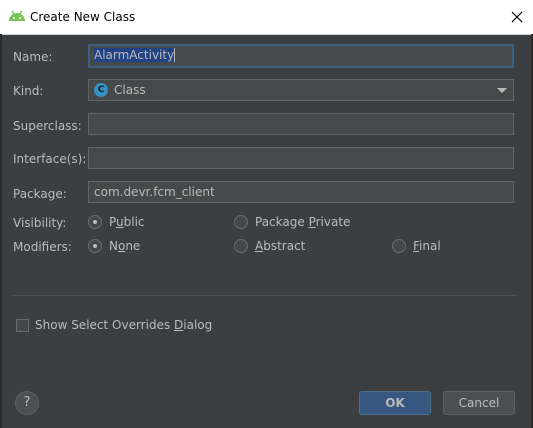 Image resolution: width=533 pixels, height=428 pixels. I want to click on window-left-edge, so click(1, 231).